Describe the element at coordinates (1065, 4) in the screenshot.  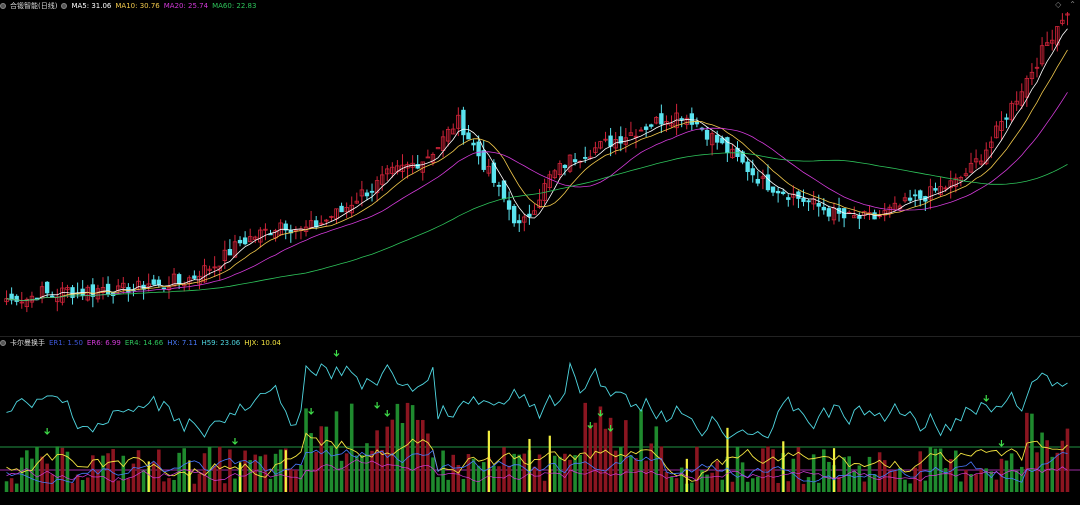
I see `panel-controls: ◇ ⌃` at that location.